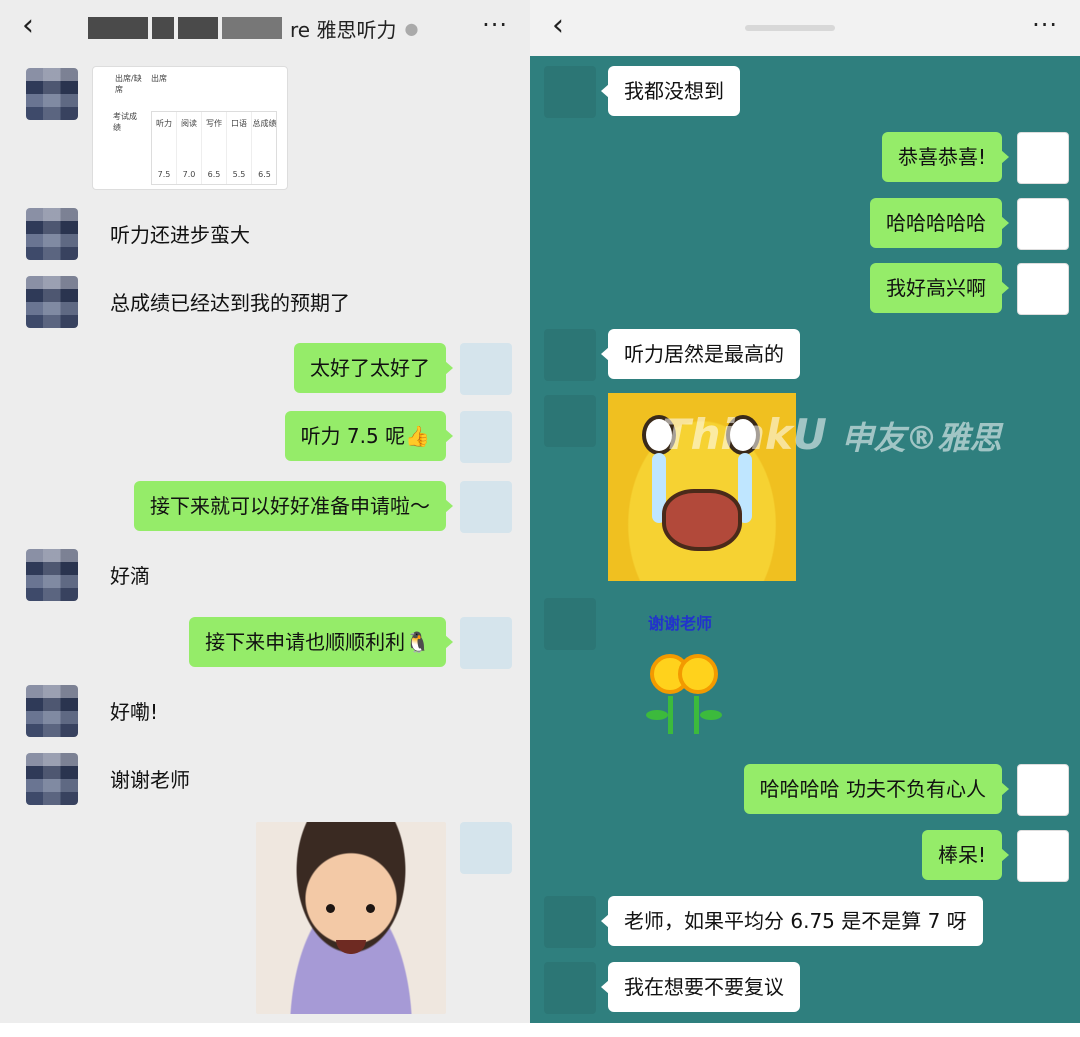  What do you see at coordinates (134, 712) in the screenshot?
I see `message-text: 好嘞!` at bounding box center [134, 712].